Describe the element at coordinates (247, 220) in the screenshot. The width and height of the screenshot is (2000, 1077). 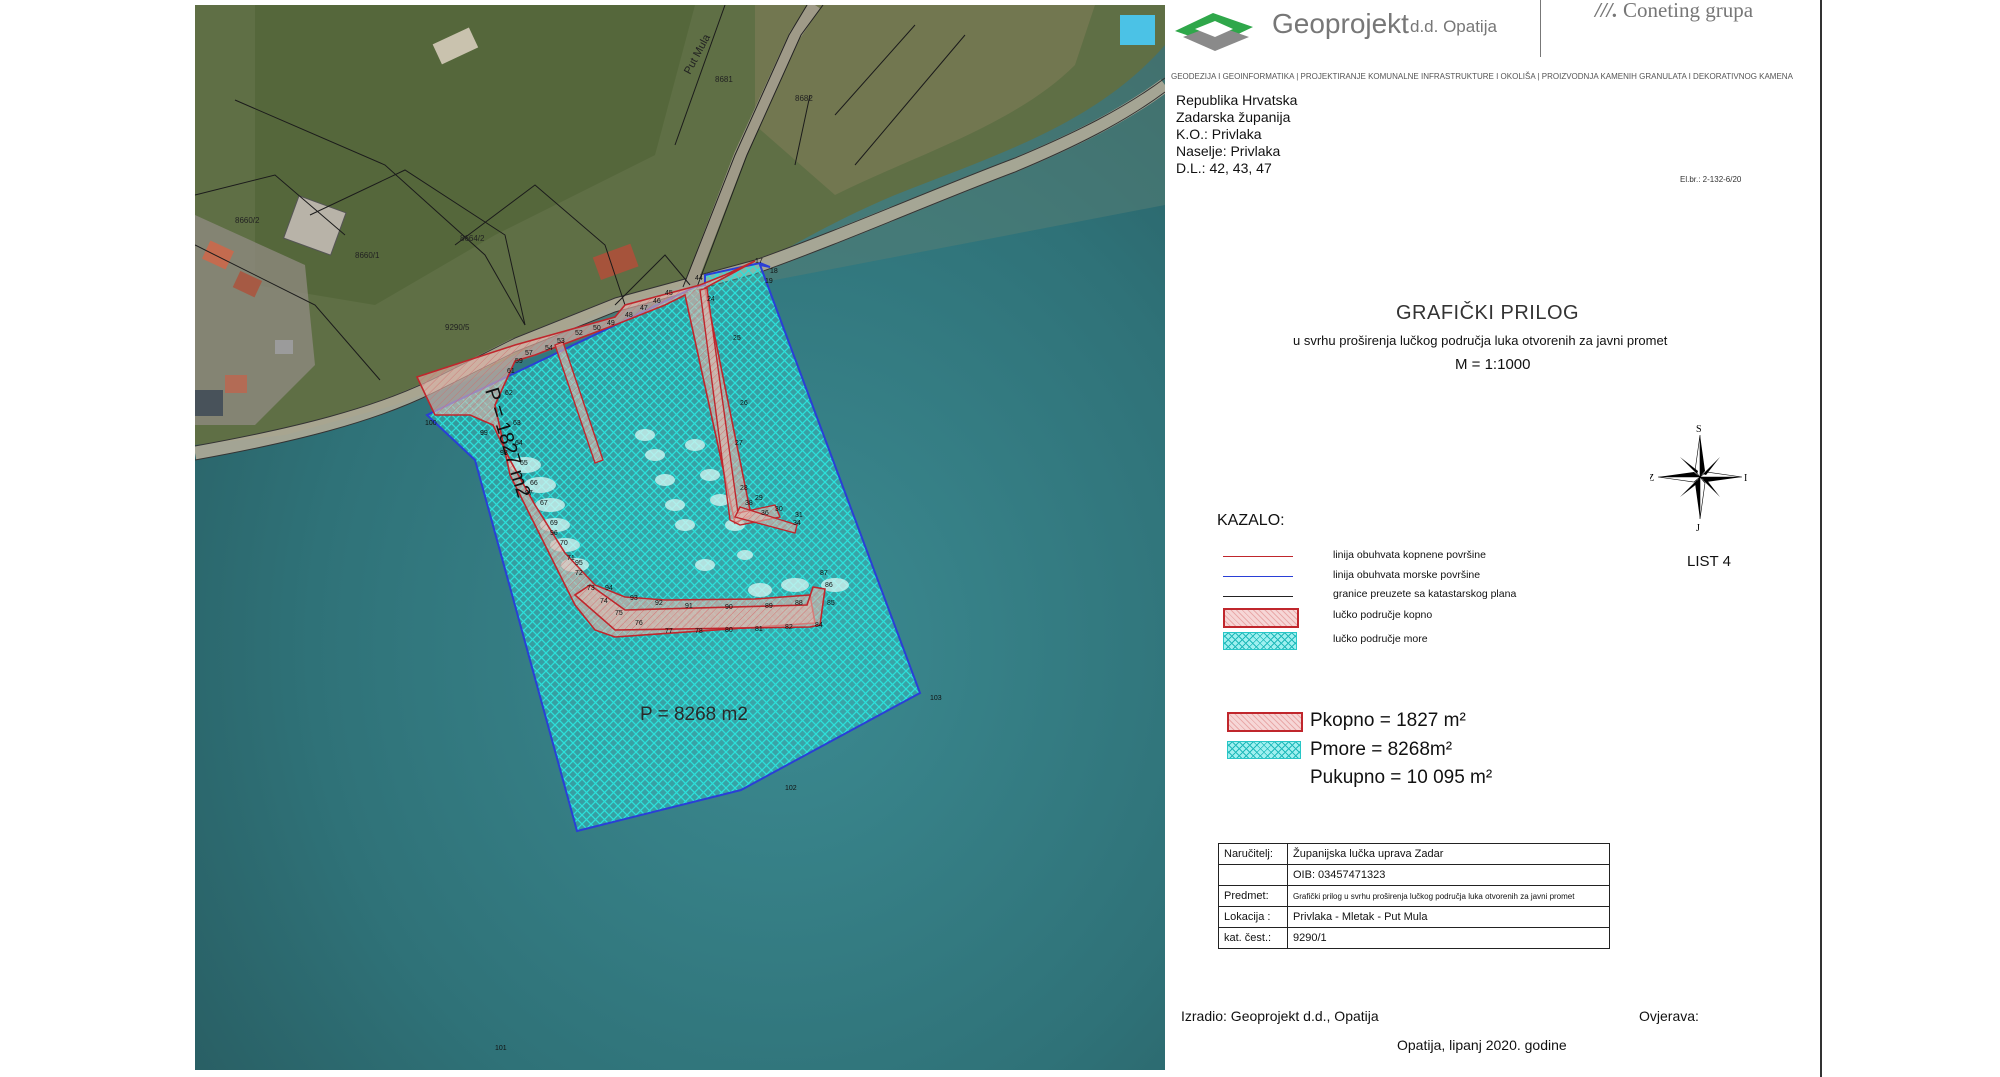
I see `parcel-label: 8660/2` at that location.